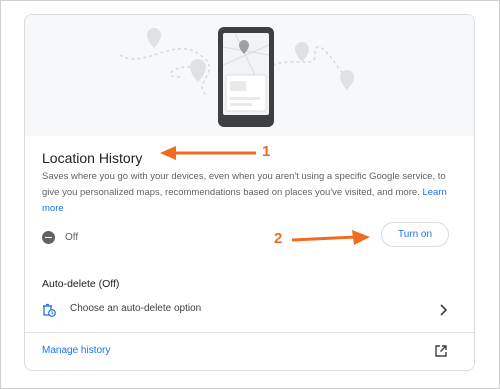  Describe the element at coordinates (266, 151) in the screenshot. I see `annotation-marker-1: 1` at that location.